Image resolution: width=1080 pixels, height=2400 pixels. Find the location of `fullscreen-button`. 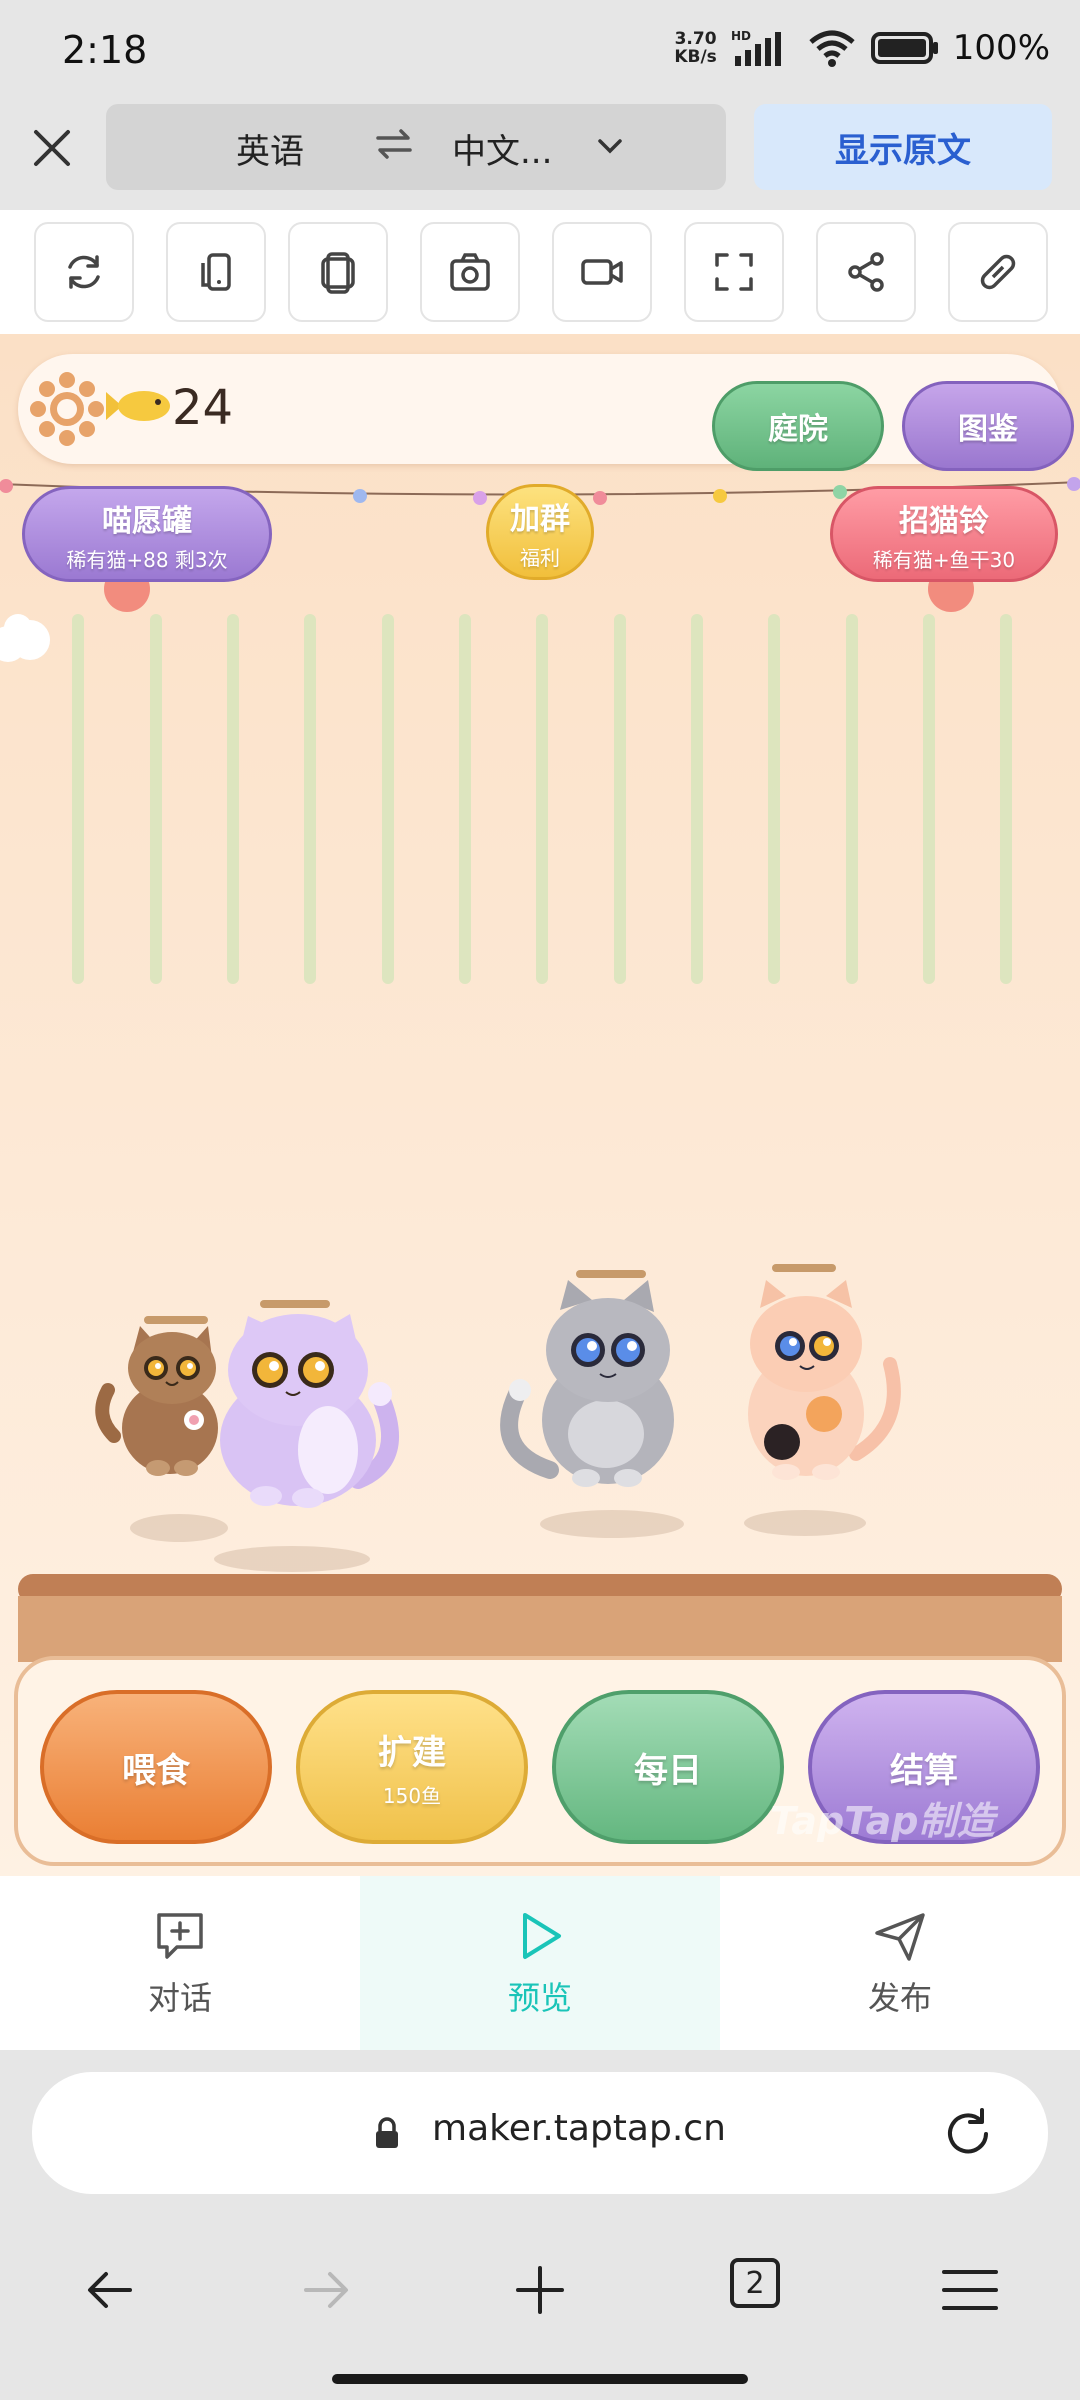

fullscreen-button is located at coordinates (734, 272).